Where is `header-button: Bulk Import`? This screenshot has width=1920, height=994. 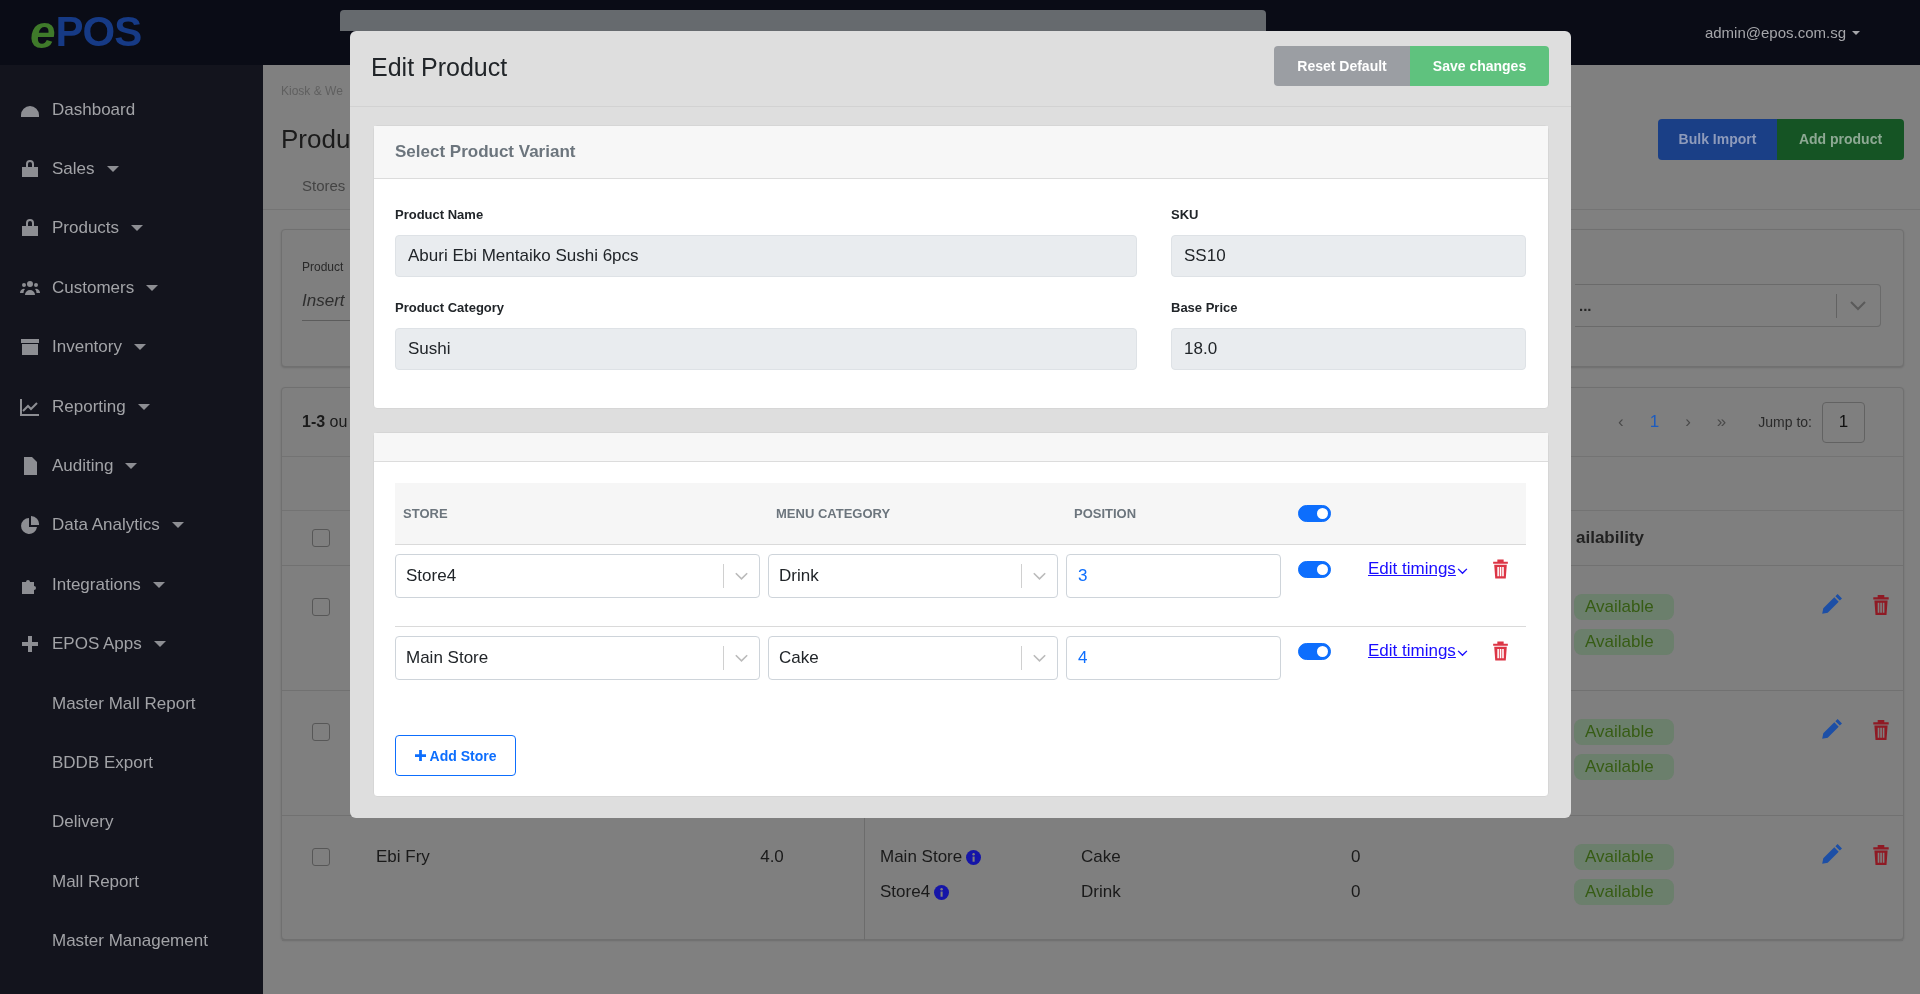 header-button: Bulk Import is located at coordinates (1717, 139).